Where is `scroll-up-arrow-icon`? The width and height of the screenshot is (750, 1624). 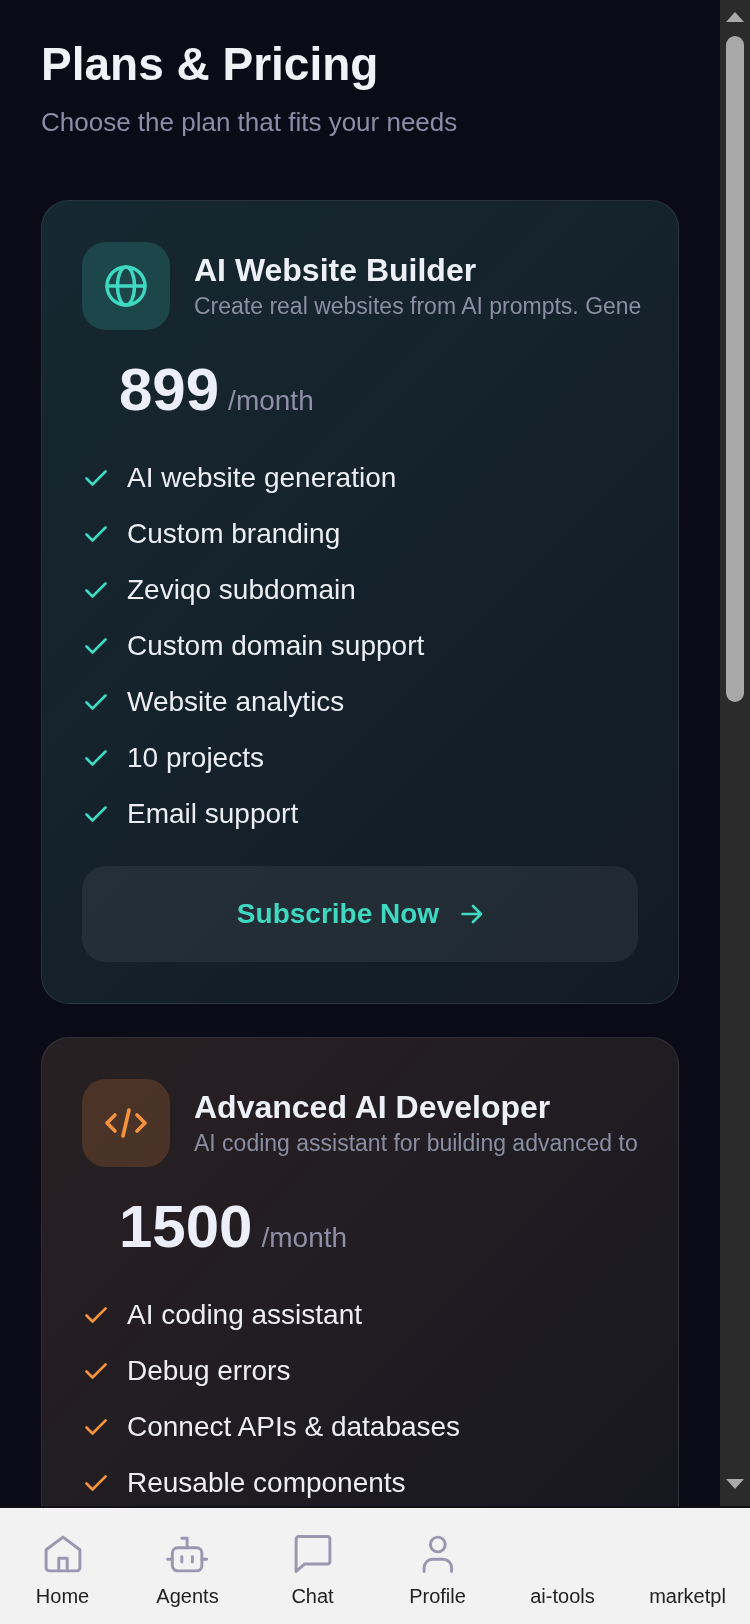
scroll-up-arrow-icon is located at coordinates (735, 17).